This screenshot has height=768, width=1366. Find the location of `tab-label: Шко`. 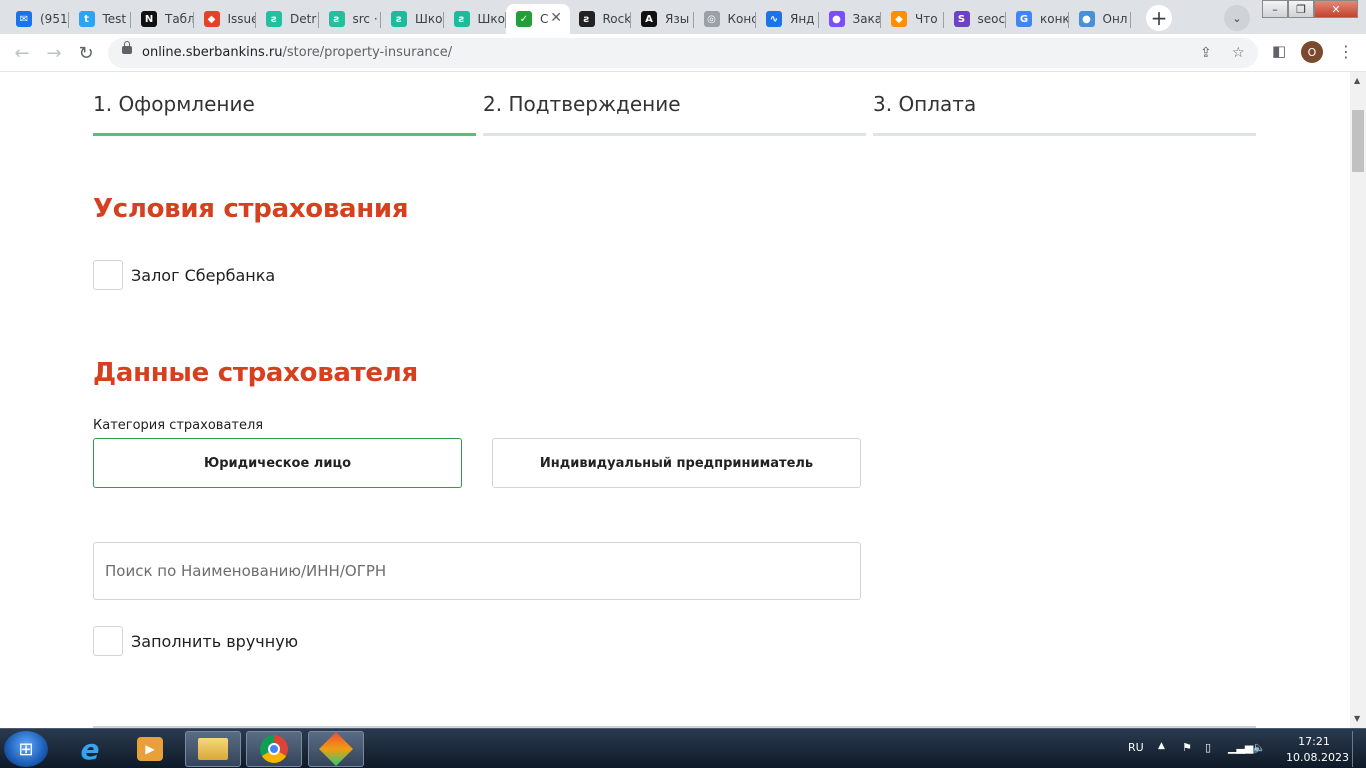

tab-label: Шко is located at coordinates (429, 19).